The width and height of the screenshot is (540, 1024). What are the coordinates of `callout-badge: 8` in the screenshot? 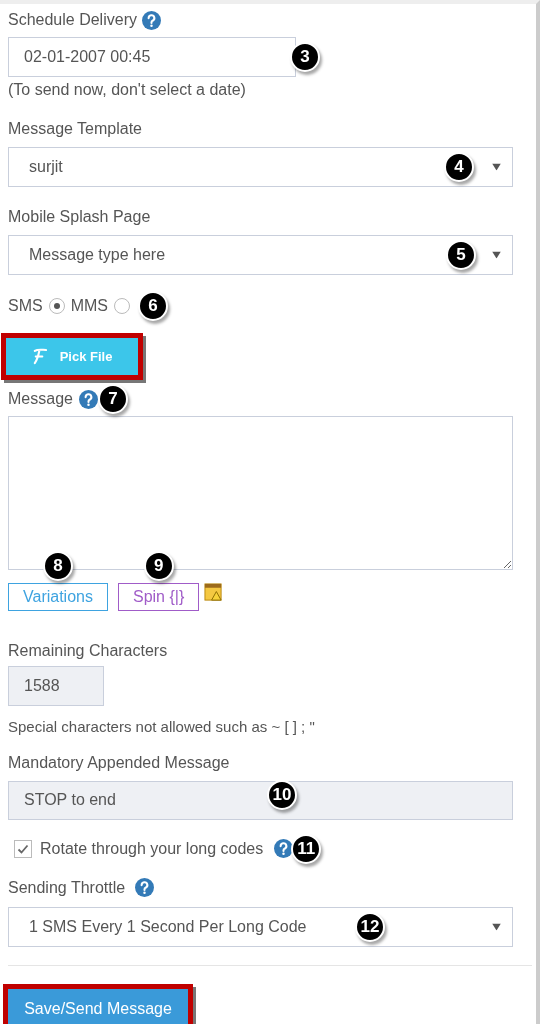 It's located at (58, 566).